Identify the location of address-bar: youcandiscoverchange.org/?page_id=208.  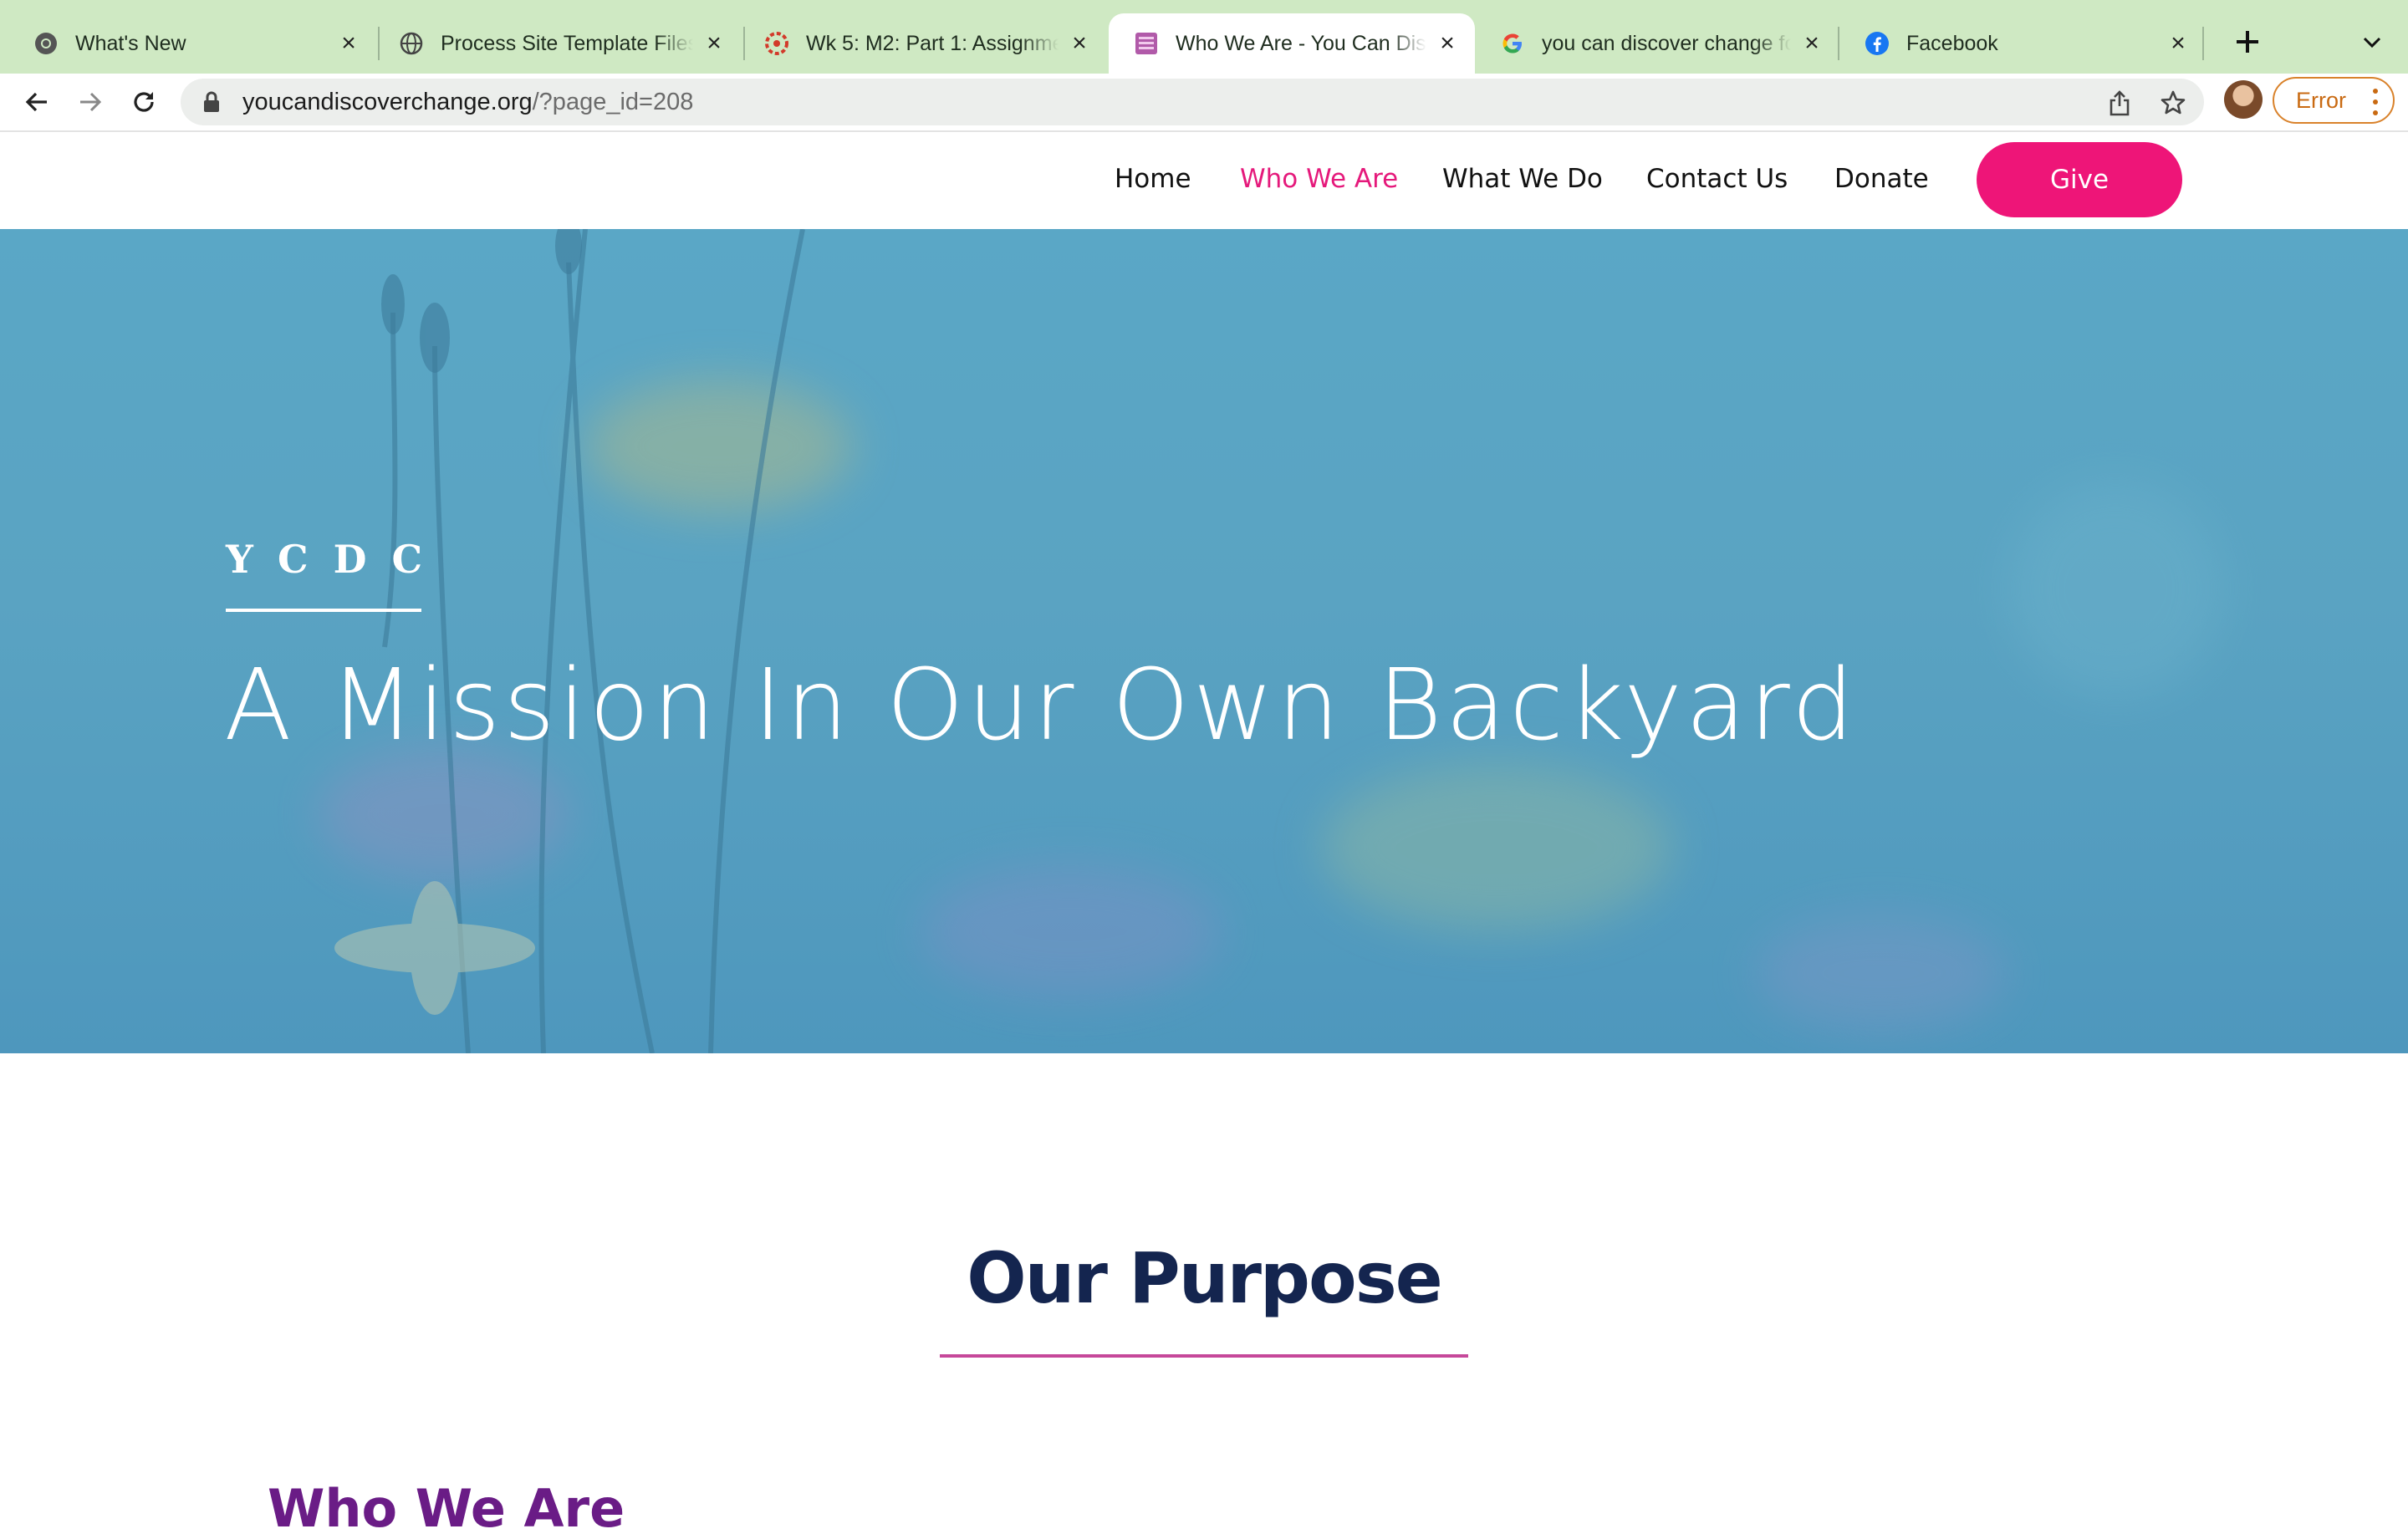
(1193, 102).